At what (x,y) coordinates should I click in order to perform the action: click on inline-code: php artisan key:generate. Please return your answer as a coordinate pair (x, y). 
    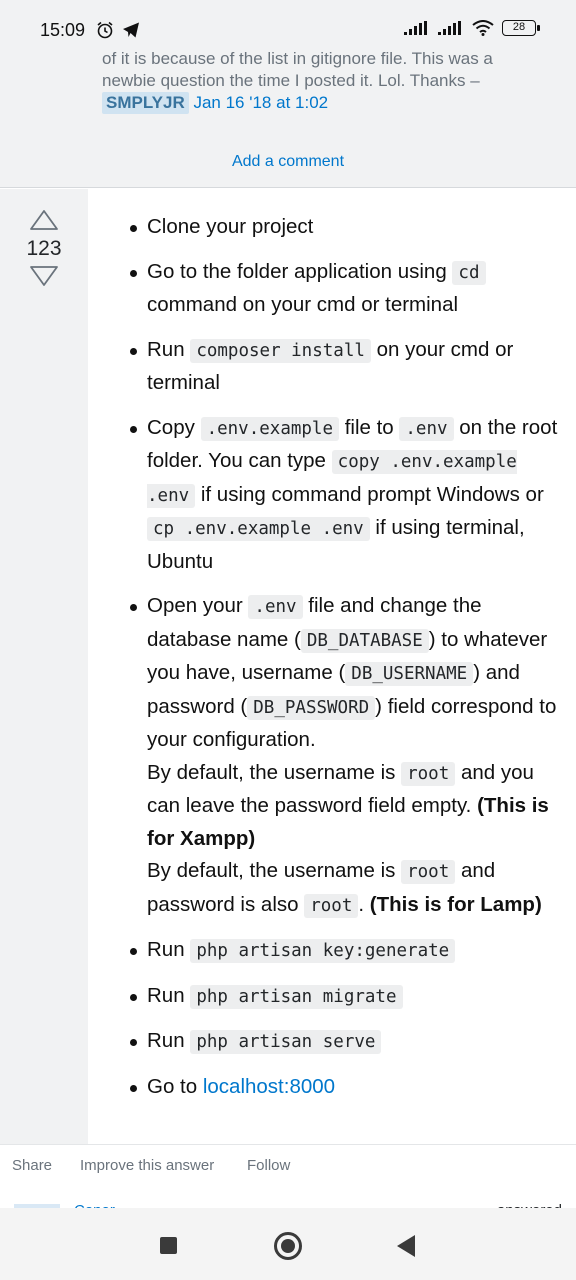
    Looking at the image, I should click on (323, 951).